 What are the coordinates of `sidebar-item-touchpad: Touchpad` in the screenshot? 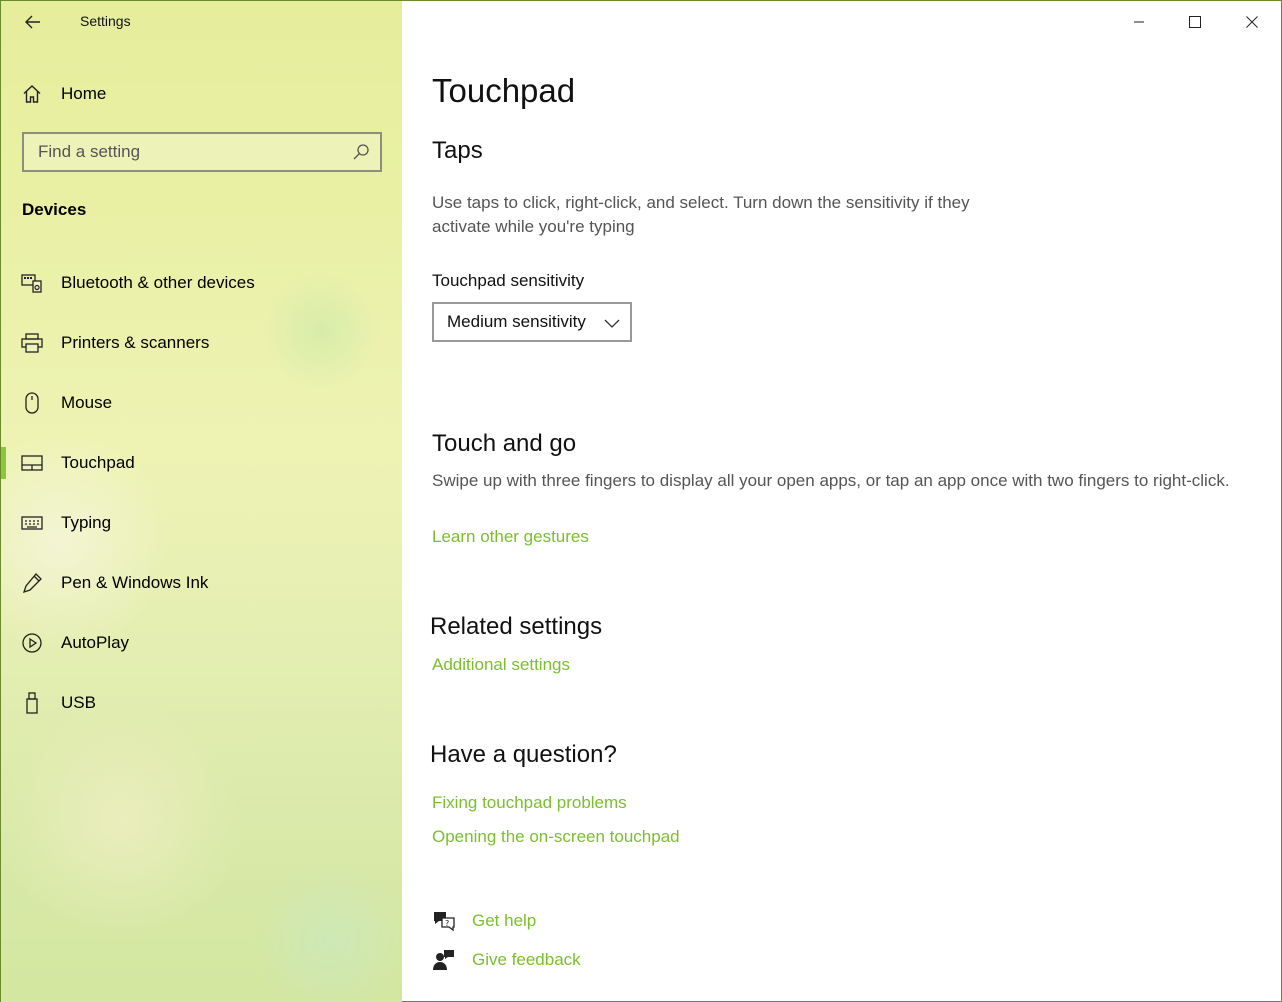 It's located at (201, 463).